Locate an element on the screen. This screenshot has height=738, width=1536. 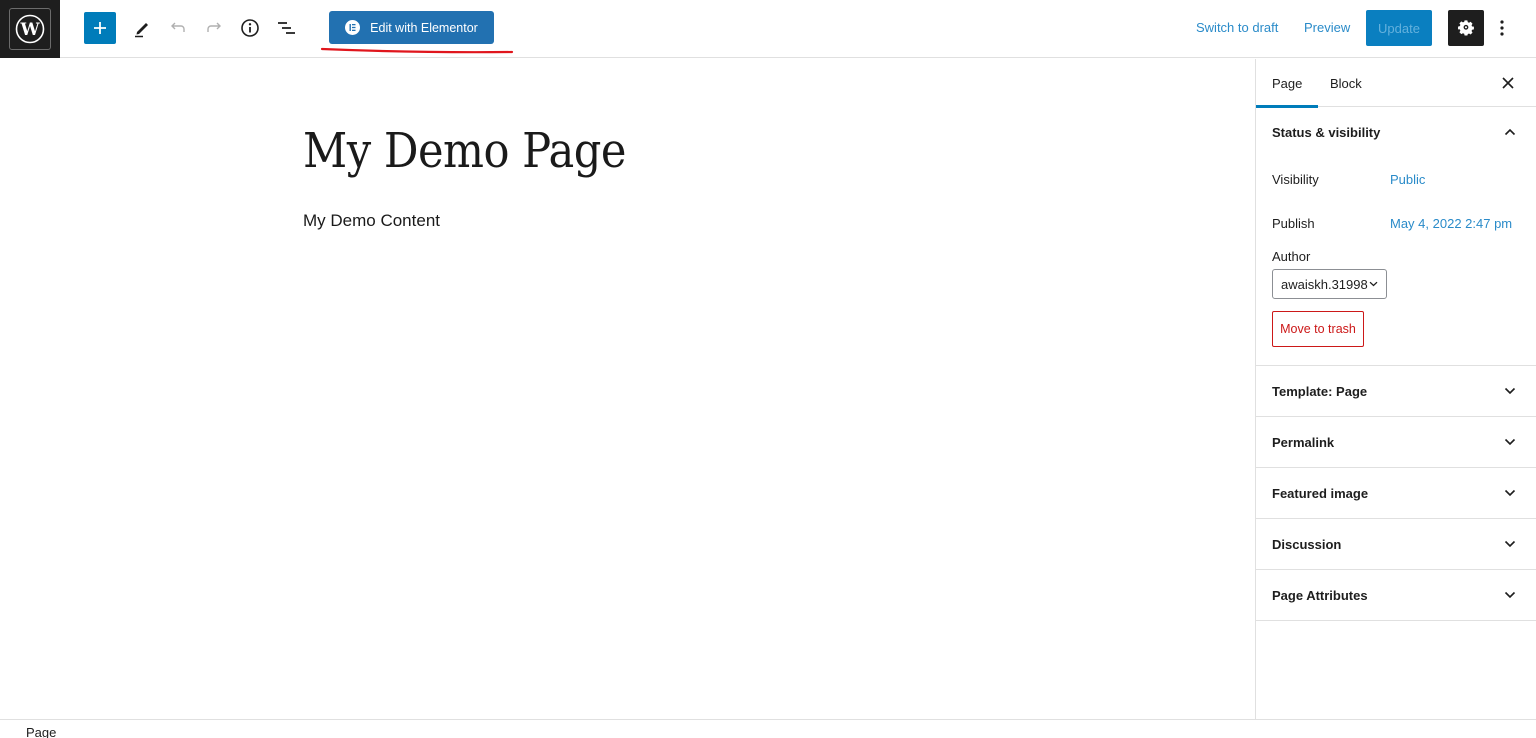
wordpress-logo-button: W is located at coordinates (30, 29).